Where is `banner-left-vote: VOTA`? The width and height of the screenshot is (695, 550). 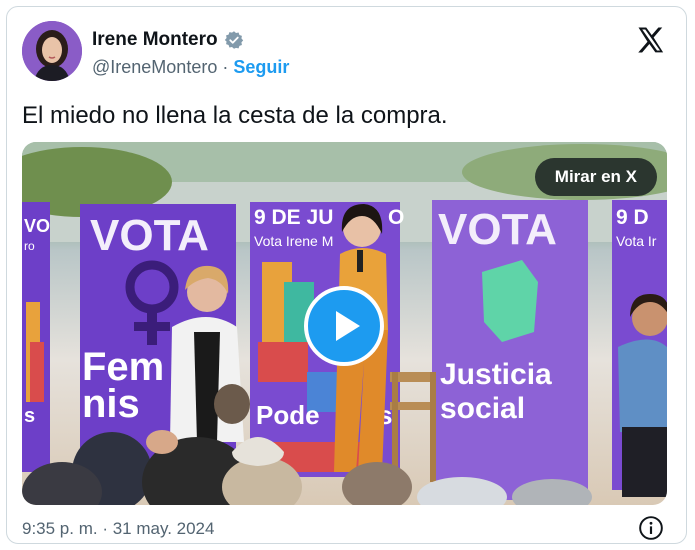
banner-left-vote: VOTA is located at coordinates (149, 235).